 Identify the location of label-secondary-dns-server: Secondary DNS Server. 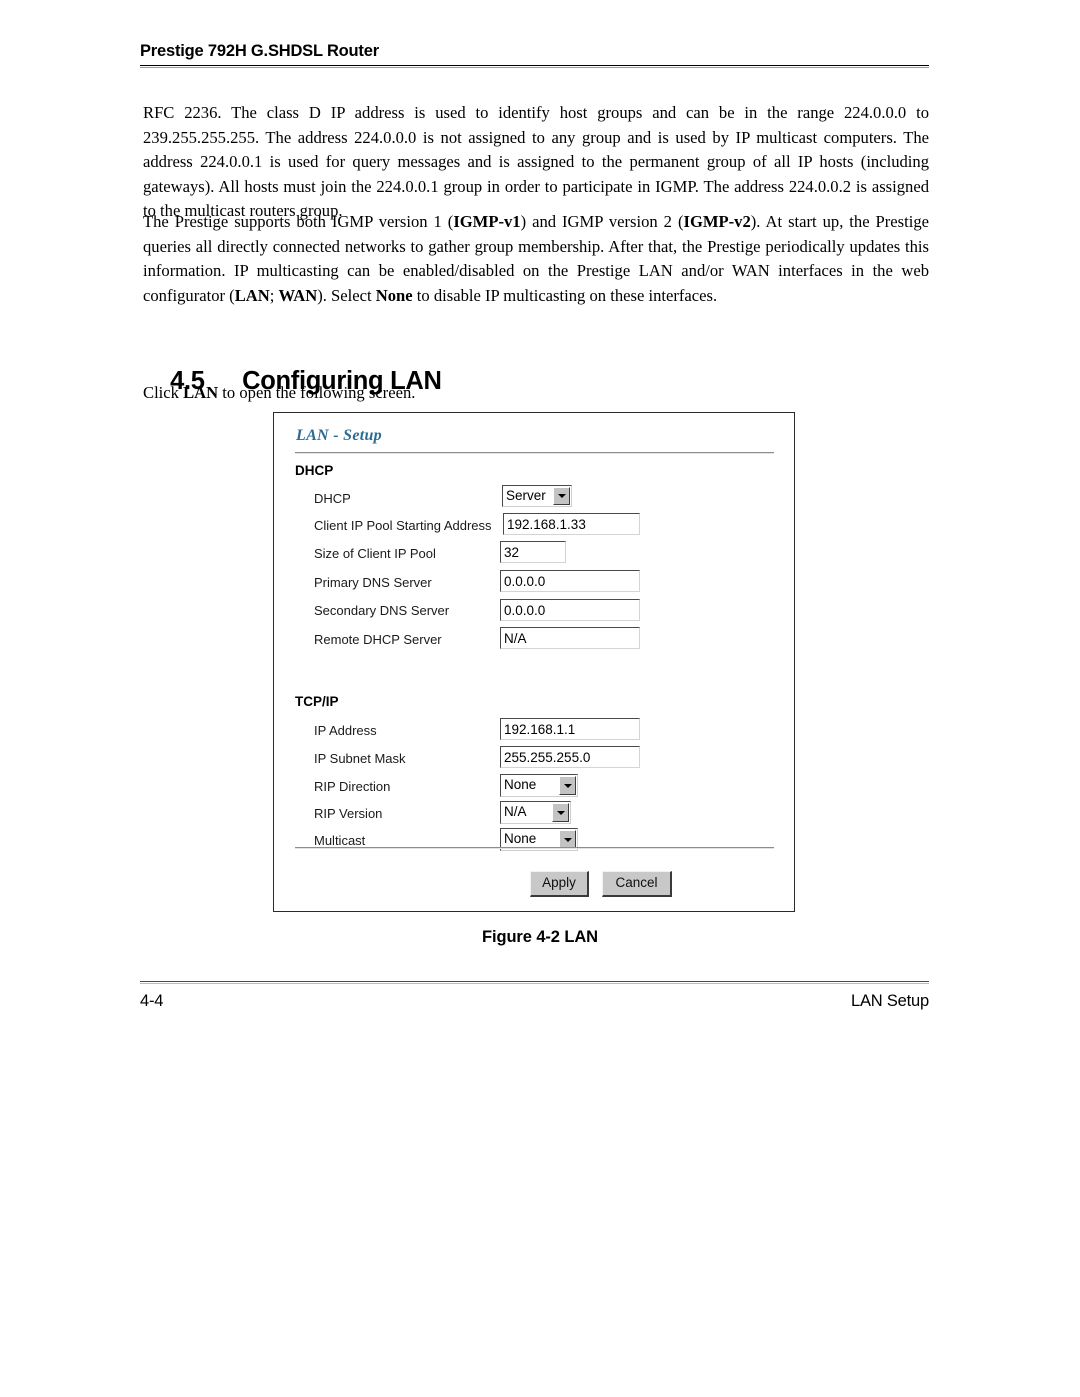
(382, 610).